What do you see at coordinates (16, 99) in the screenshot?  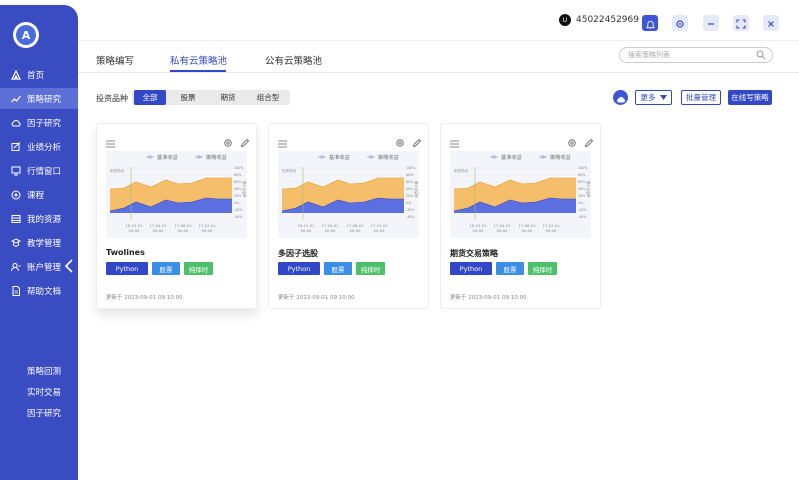 I see `trend-icon` at bounding box center [16, 99].